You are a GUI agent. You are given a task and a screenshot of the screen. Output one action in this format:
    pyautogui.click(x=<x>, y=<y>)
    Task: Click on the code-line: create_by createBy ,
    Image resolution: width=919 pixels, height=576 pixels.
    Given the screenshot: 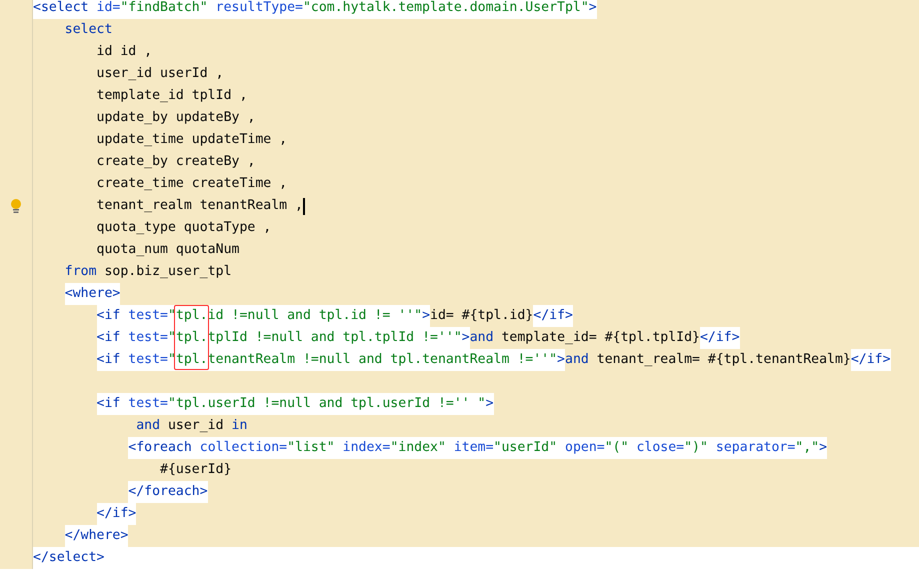 What is the action you would take?
    pyautogui.click(x=176, y=162)
    